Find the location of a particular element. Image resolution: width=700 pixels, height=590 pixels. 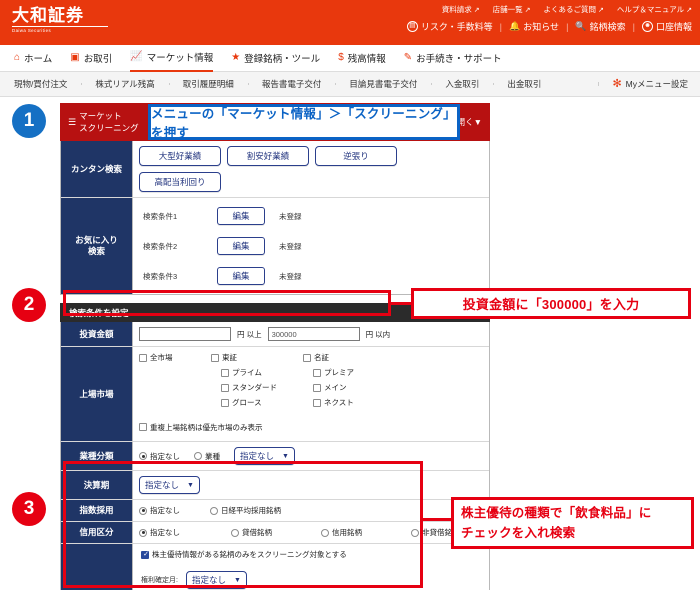

industry-radio-none: 指定なし is located at coordinates (159, 456).